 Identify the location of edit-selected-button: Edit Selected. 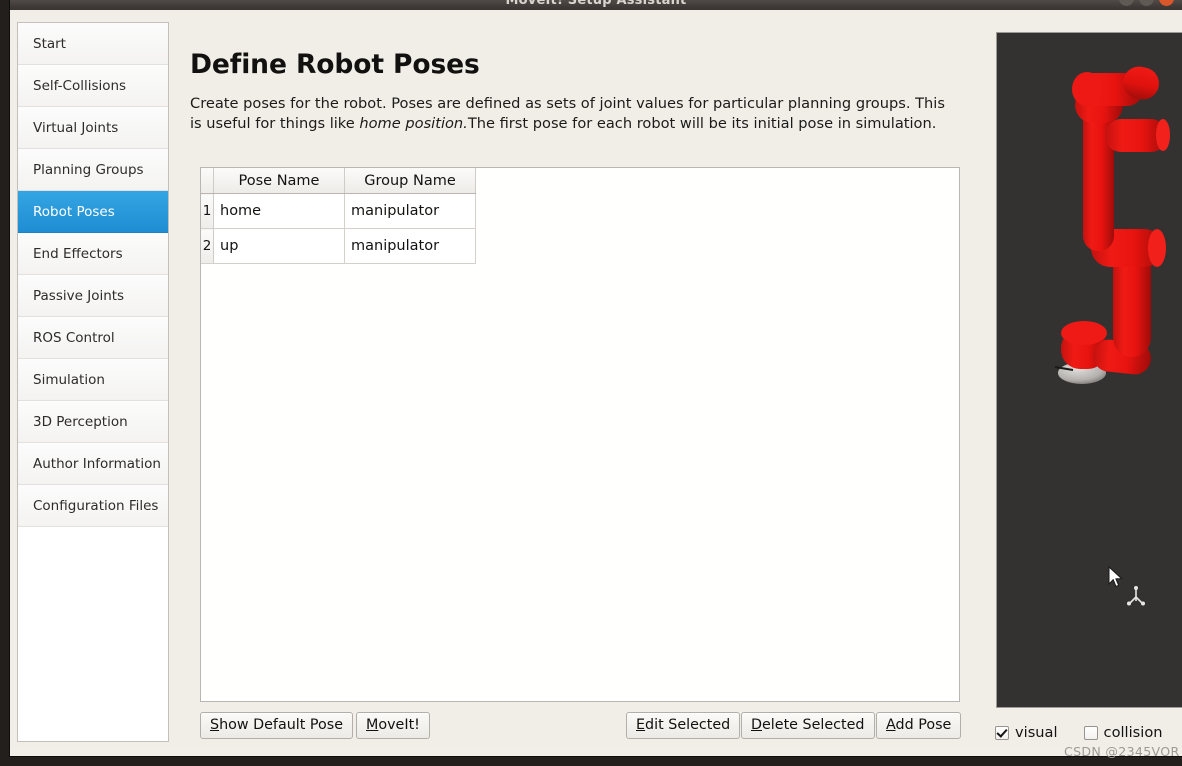
(683, 725).